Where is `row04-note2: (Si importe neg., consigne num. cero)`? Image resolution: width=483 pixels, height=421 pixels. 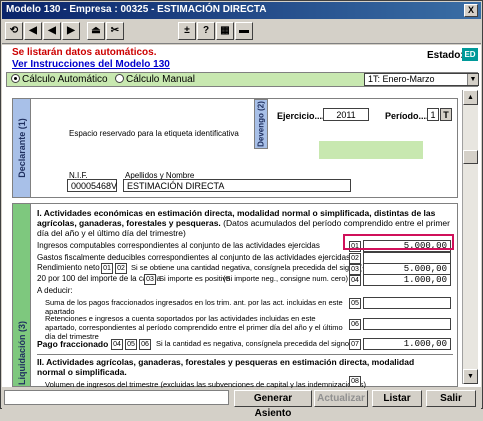 row04-note2: (Si importe neg., consigne num. cero) is located at coordinates (286, 278).